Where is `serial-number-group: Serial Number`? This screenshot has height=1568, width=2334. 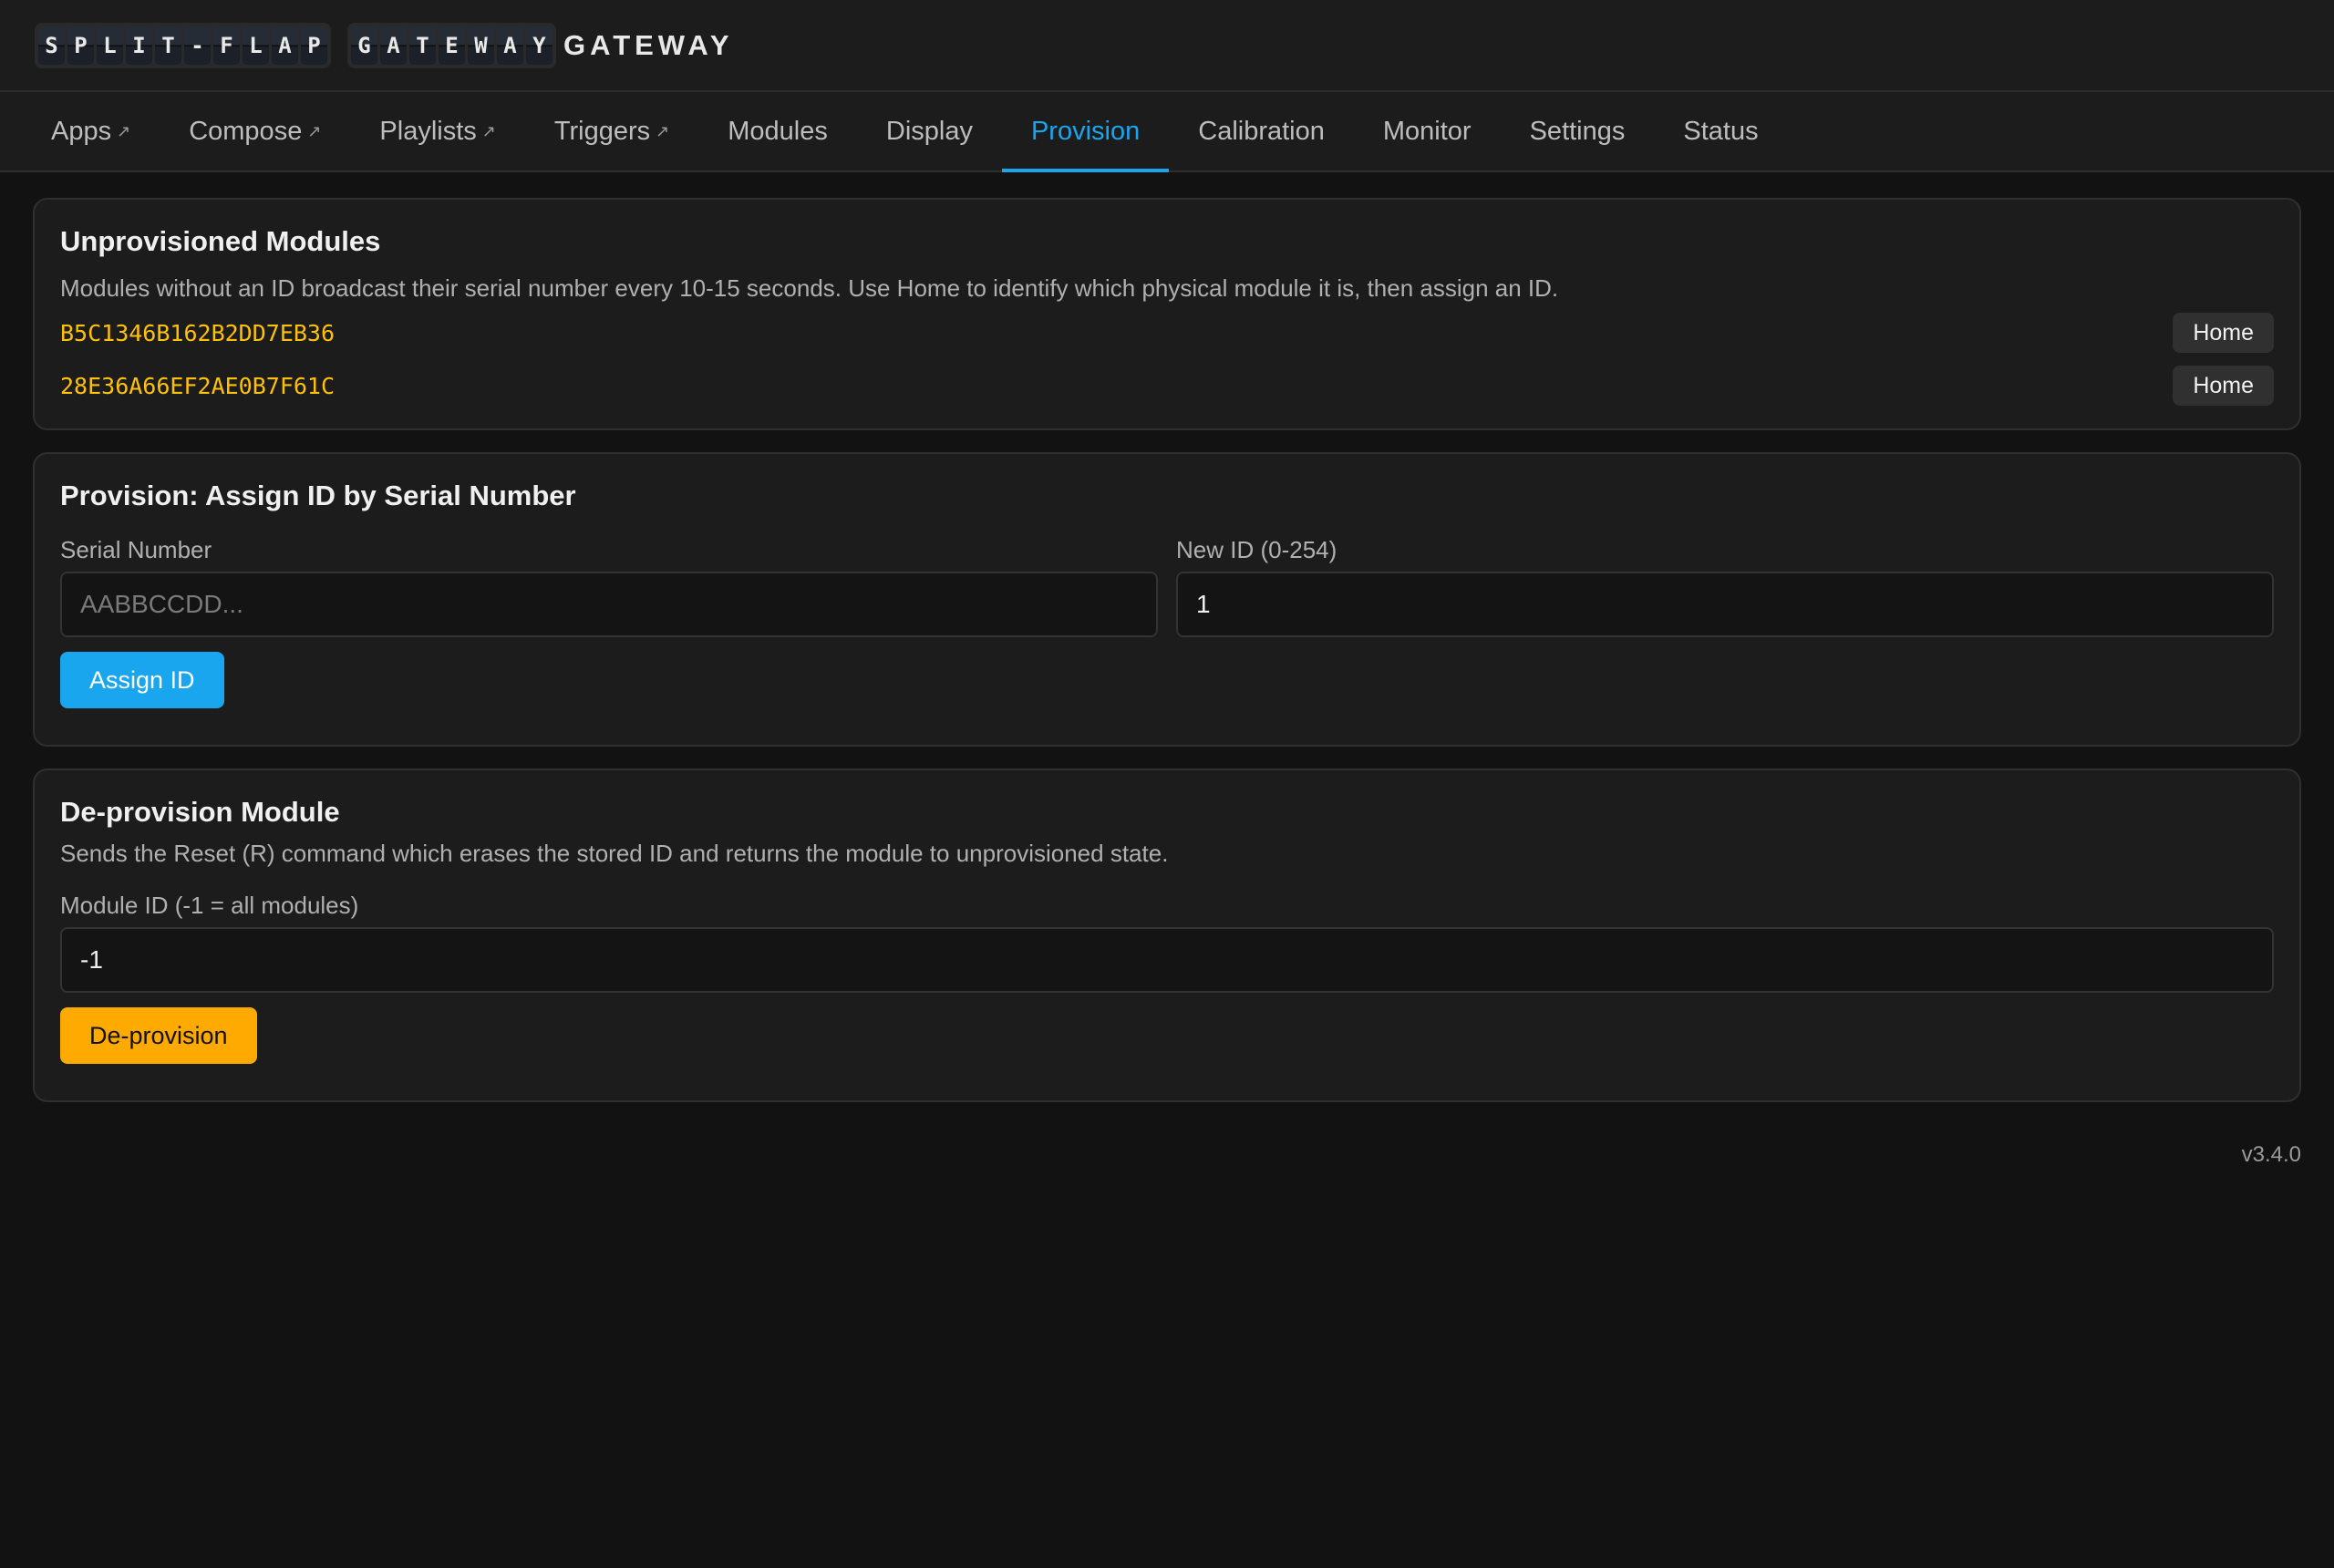
serial-number-group: Serial Number is located at coordinates (609, 586).